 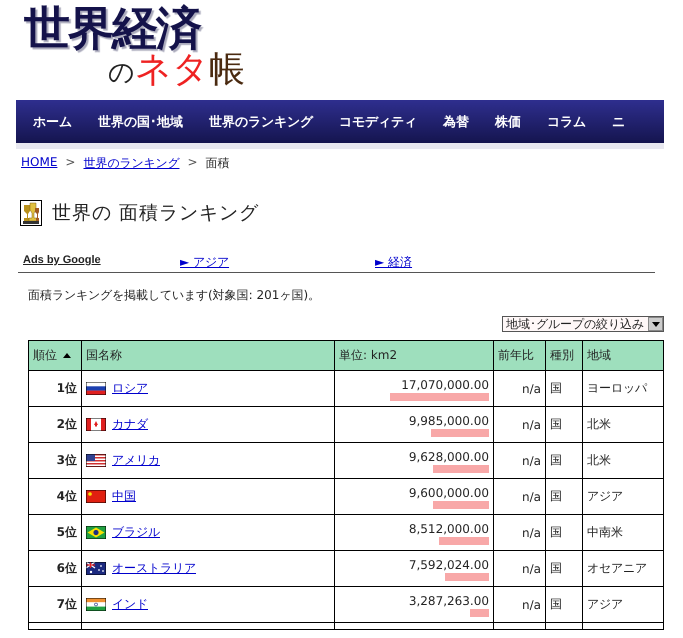 What do you see at coordinates (131, 163) in the screenshot?
I see `breadcrumb-link: 世界のランキング` at bounding box center [131, 163].